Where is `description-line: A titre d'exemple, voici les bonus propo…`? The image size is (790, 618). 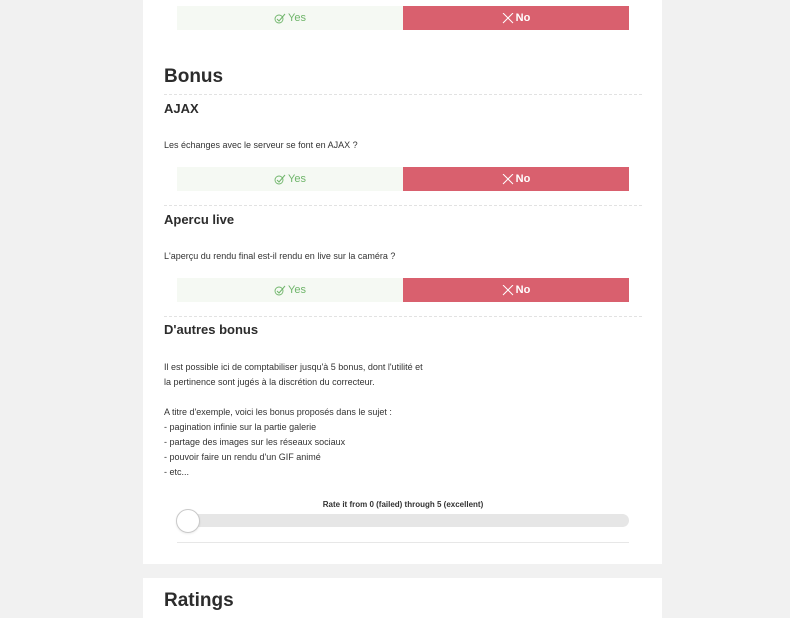 description-line: A titre d'exemple, voici les bonus propo… is located at coordinates (278, 412).